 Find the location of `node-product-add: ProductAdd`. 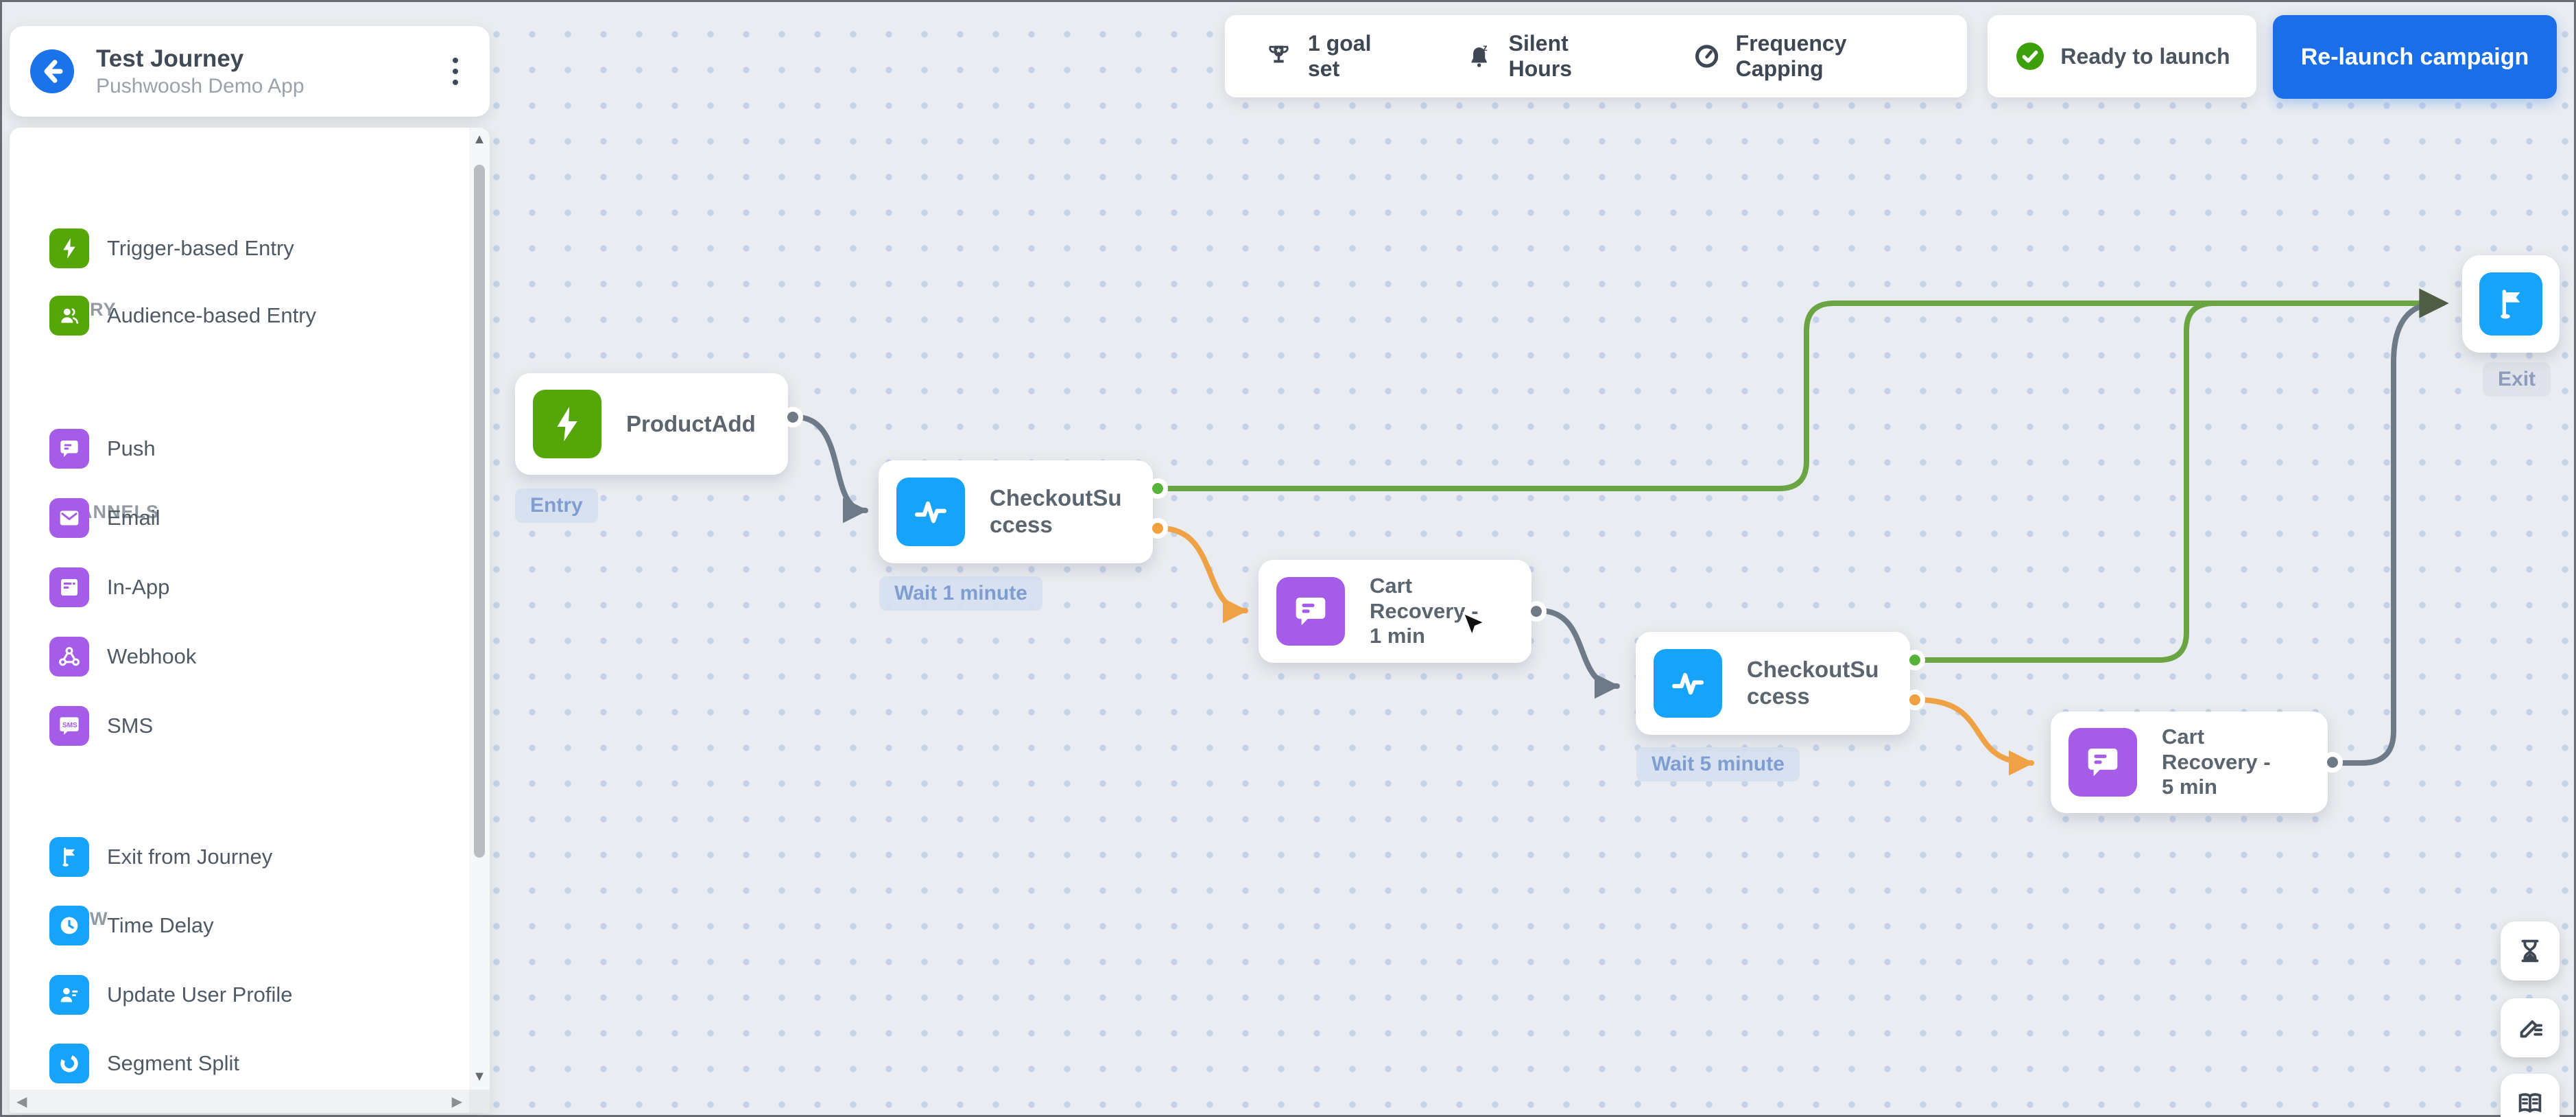

node-product-add: ProductAdd is located at coordinates (659, 424).